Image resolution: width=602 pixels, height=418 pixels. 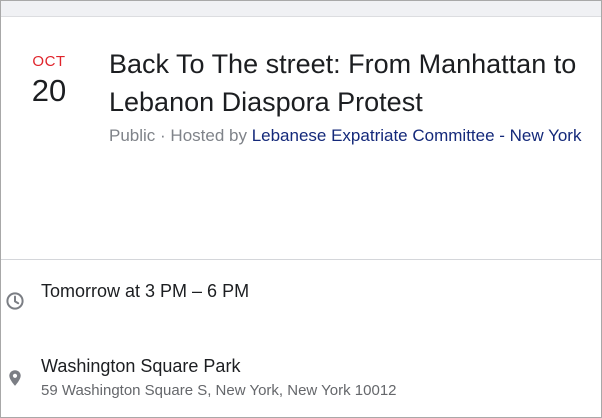 I want to click on event-host-link: Lebanese Expatriate Committee - New York, so click(x=417, y=135).